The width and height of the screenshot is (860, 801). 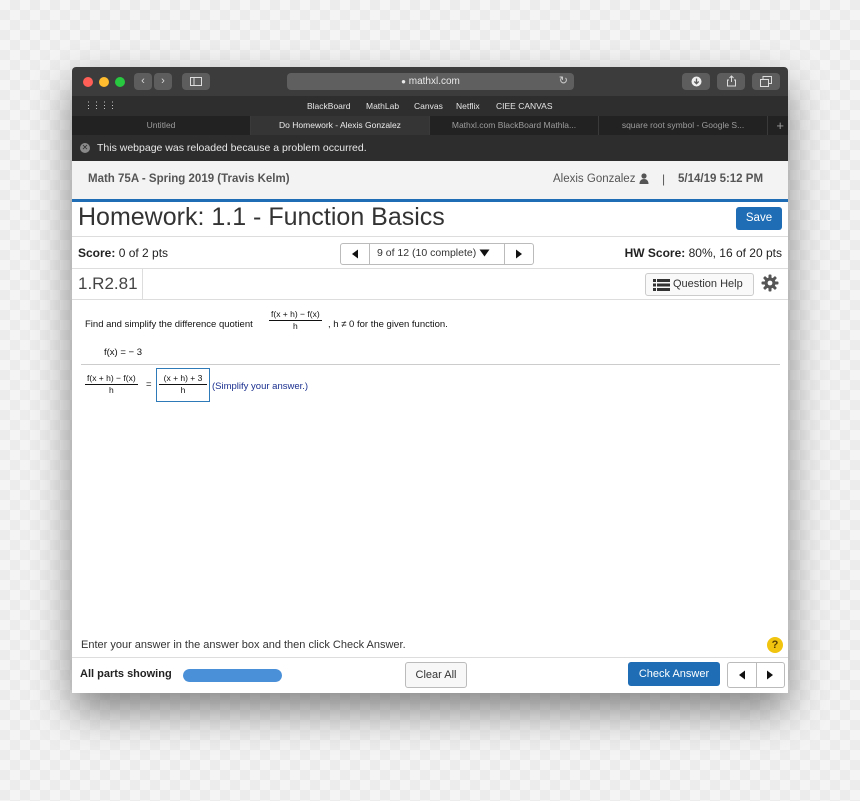 I want to click on close-notice-icon: ✕, so click(x=85, y=148).